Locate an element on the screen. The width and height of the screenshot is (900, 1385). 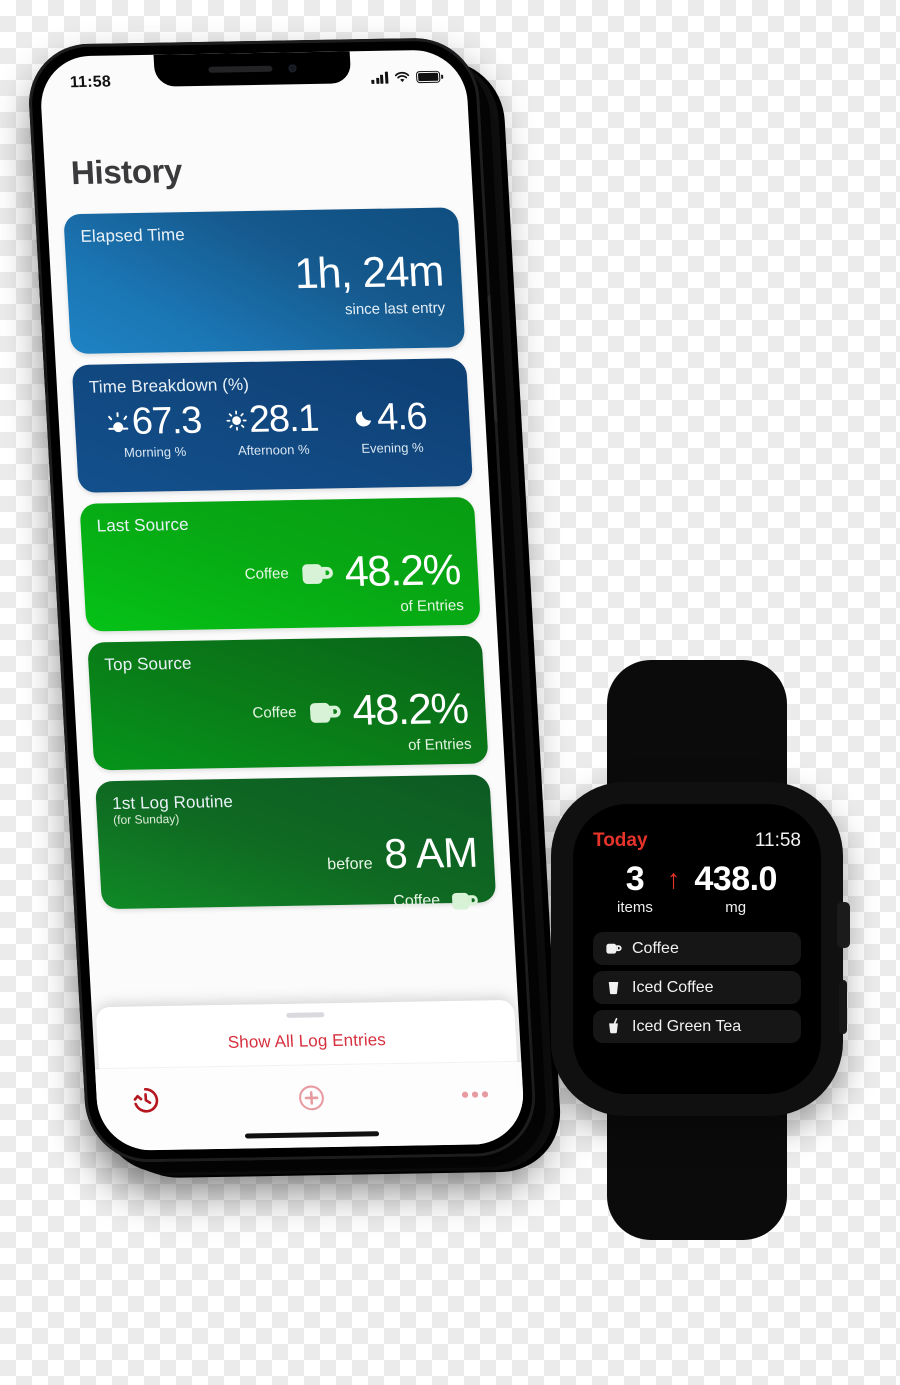
show-all-log-entries-button: Show All Log Entries is located at coordinates (306, 1041).